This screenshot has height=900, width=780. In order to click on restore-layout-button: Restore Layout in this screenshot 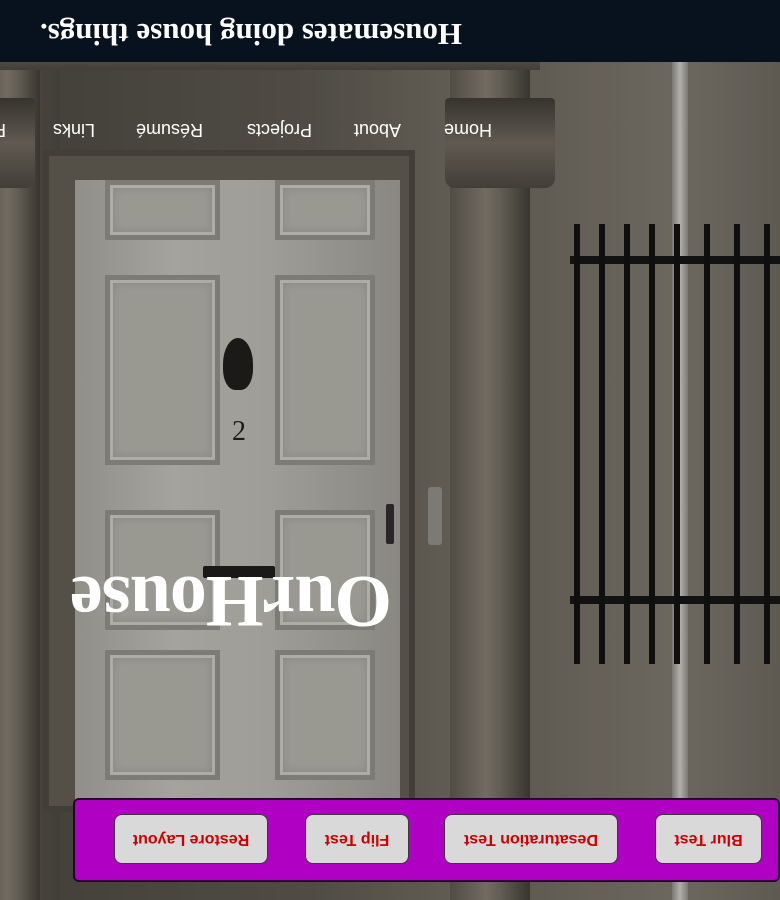, I will do `click(191, 839)`.